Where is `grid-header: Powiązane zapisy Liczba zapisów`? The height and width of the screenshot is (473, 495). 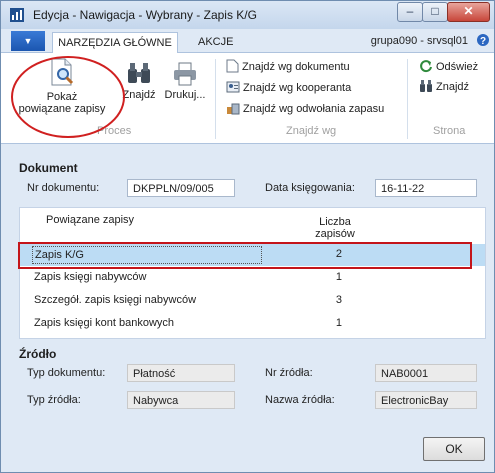 grid-header: Powiązane zapisy Liczba zapisów is located at coordinates (252, 225).